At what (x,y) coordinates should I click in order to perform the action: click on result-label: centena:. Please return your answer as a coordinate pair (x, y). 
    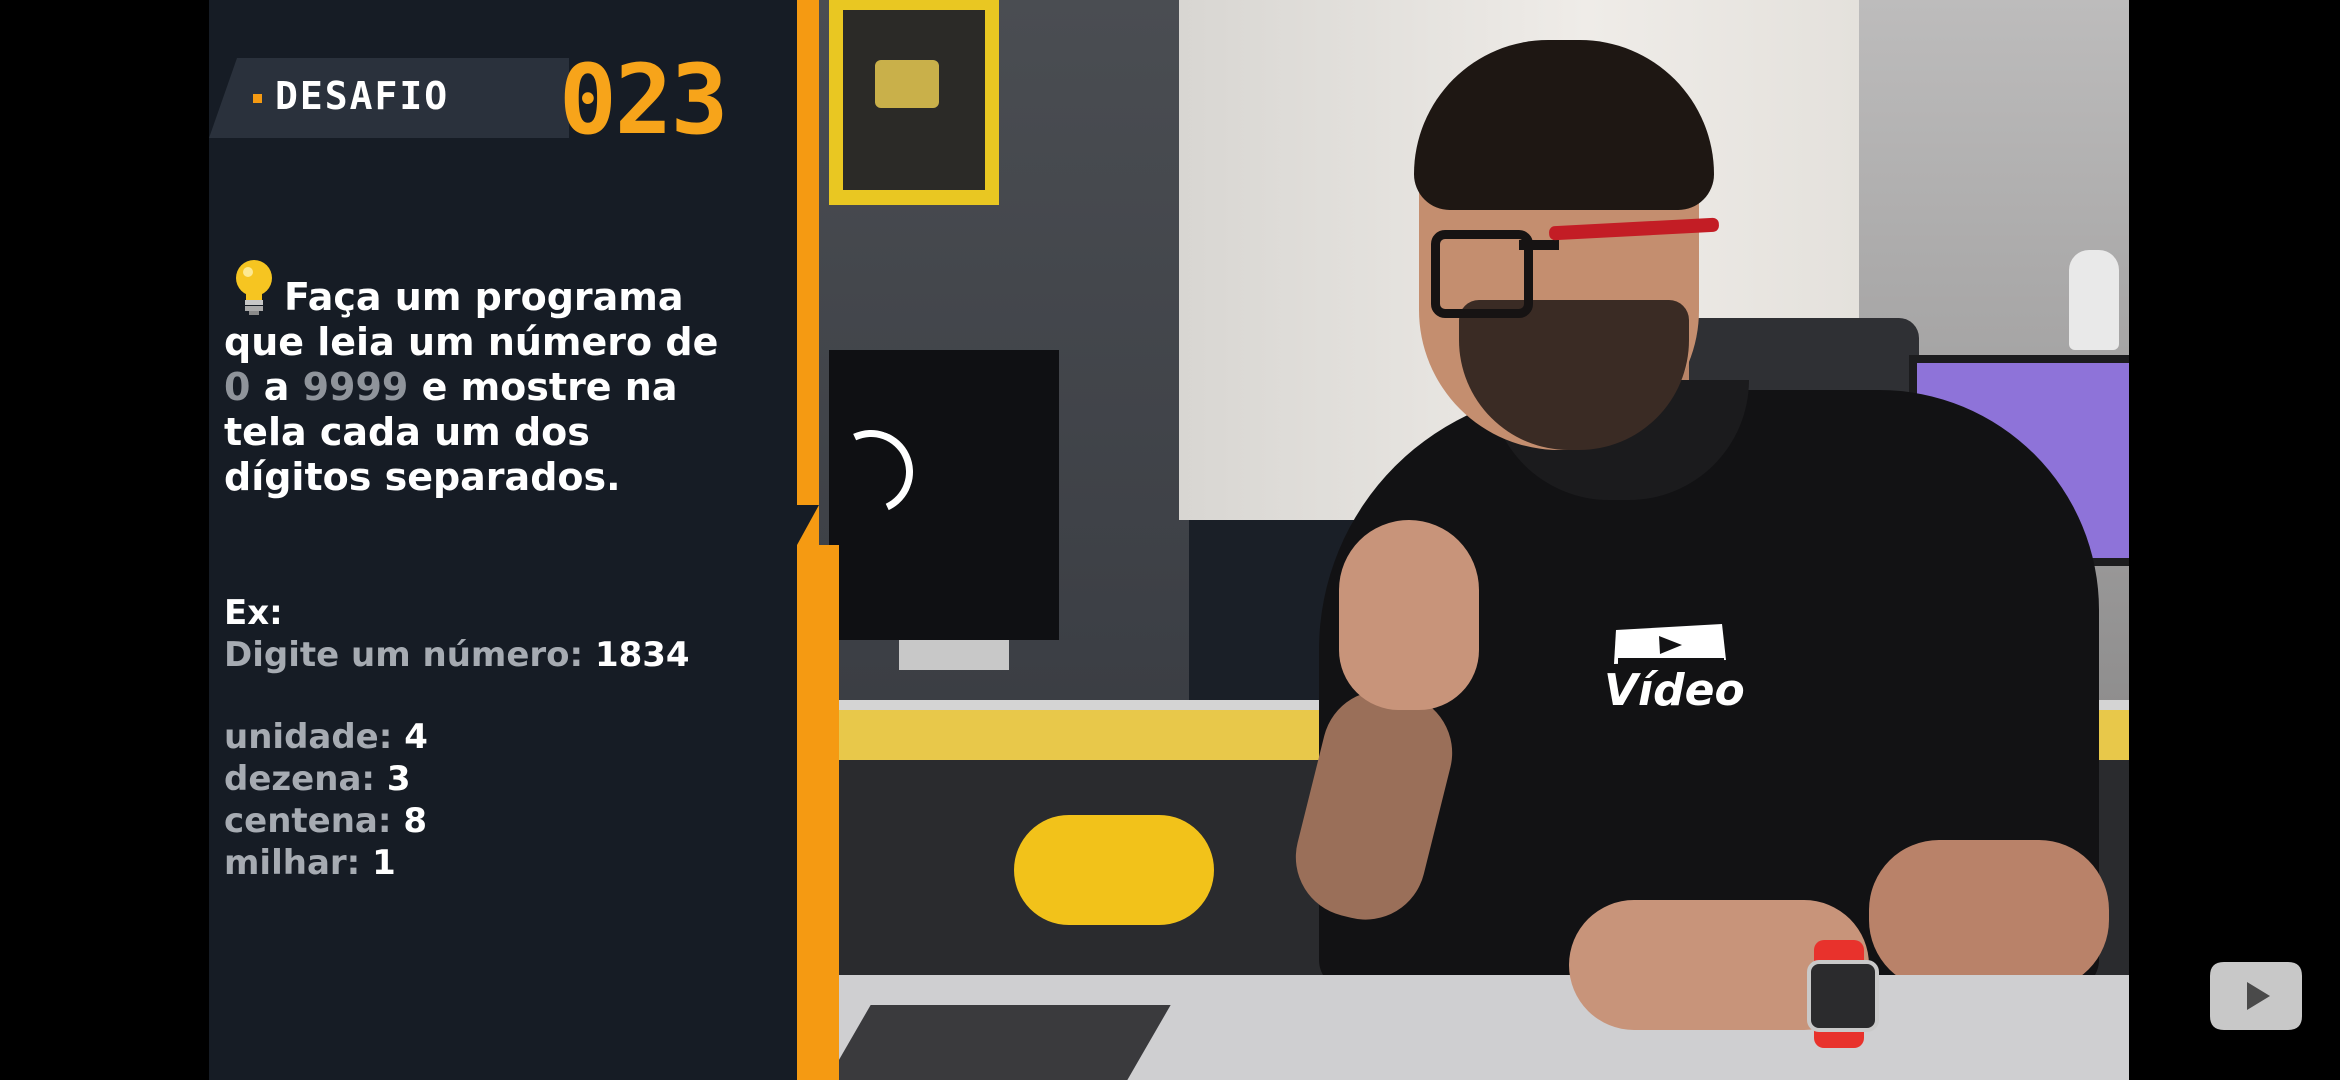
    Looking at the image, I should click on (308, 821).